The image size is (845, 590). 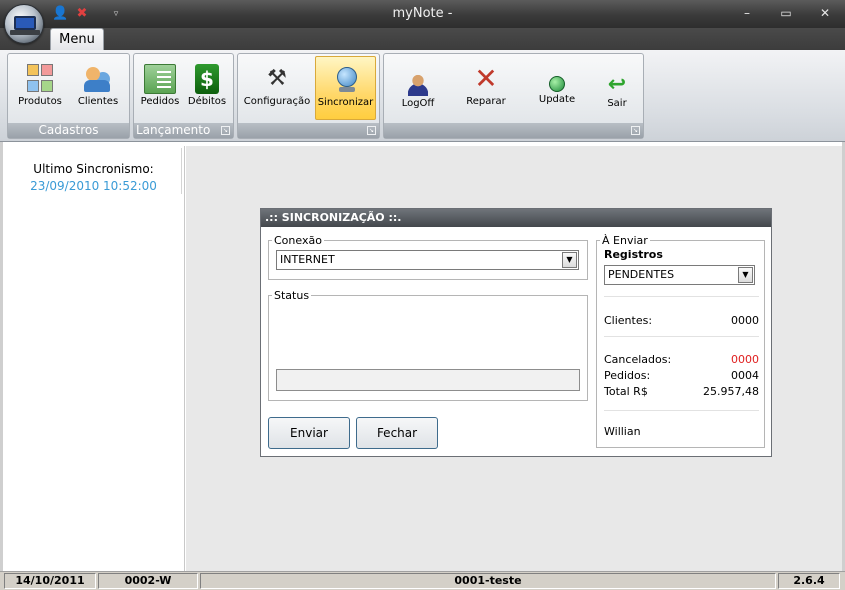 What do you see at coordinates (786, 13) in the screenshot?
I see `maximize-button: ▭` at bounding box center [786, 13].